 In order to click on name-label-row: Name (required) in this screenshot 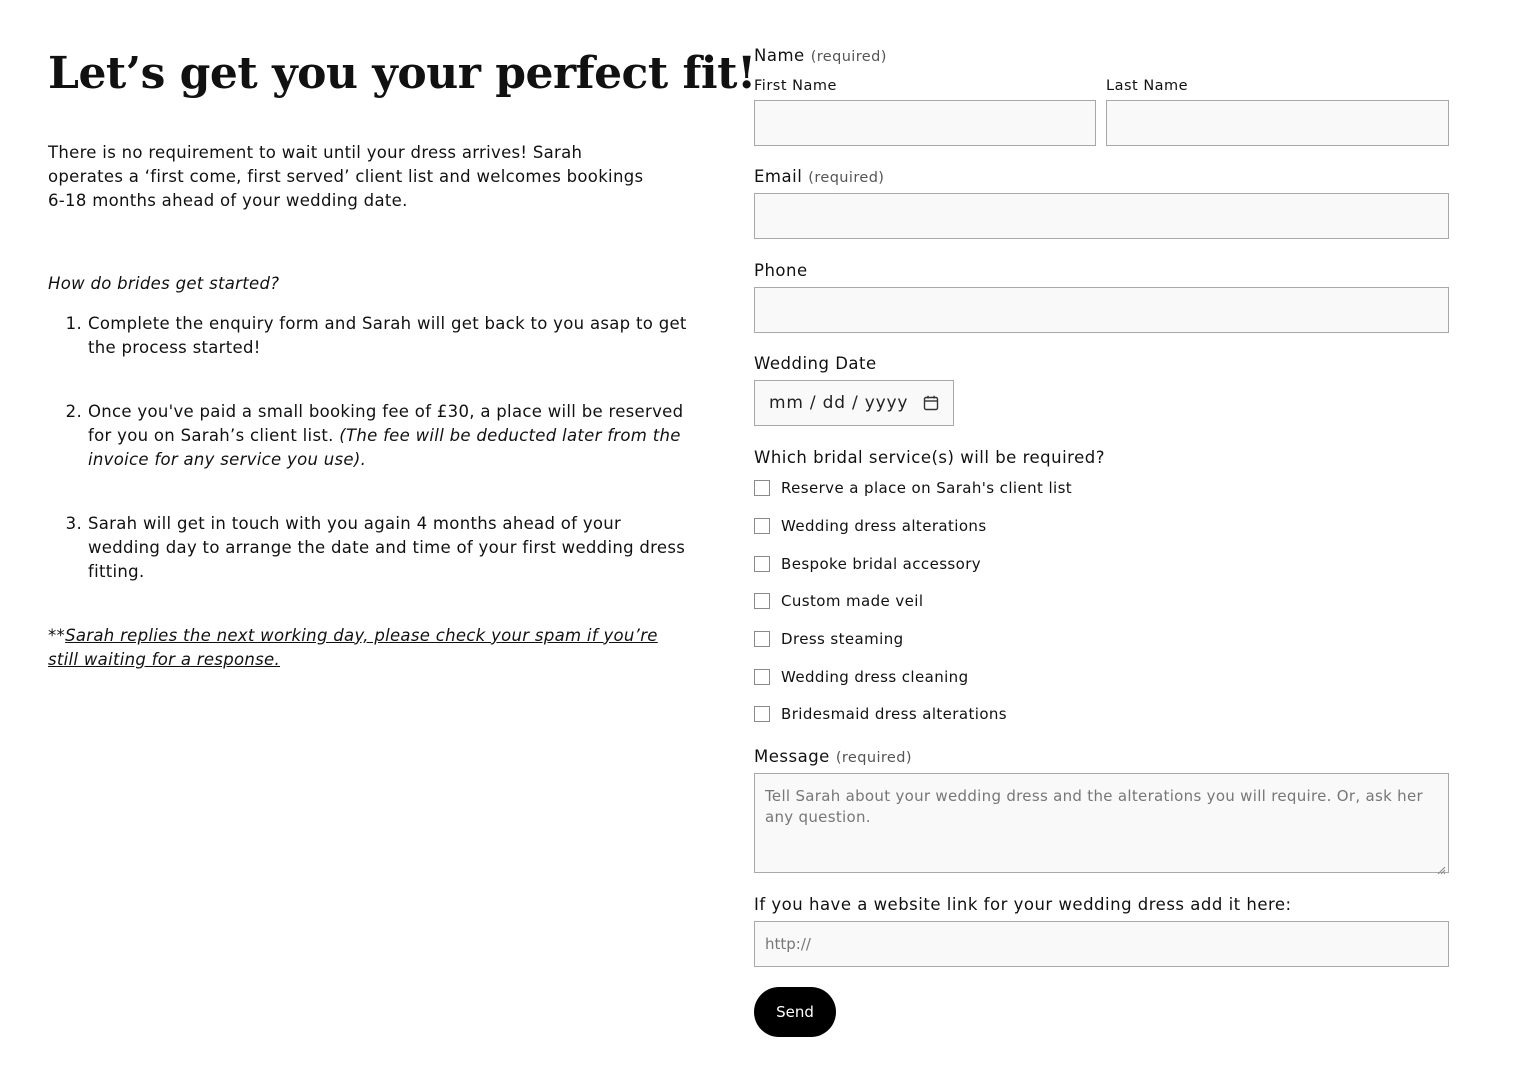, I will do `click(820, 55)`.